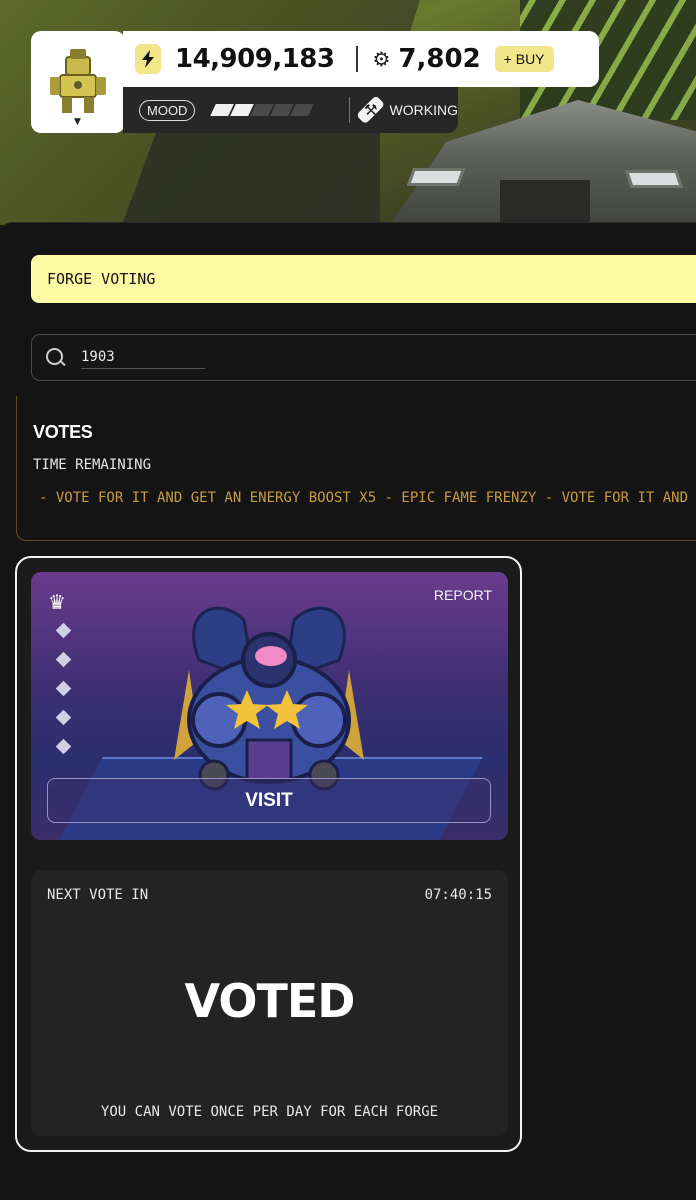 The height and width of the screenshot is (1200, 696). What do you see at coordinates (361, 59) in the screenshot?
I see `currency-bar: 14,909,183 ⚙ 7,802 + BUY` at bounding box center [361, 59].